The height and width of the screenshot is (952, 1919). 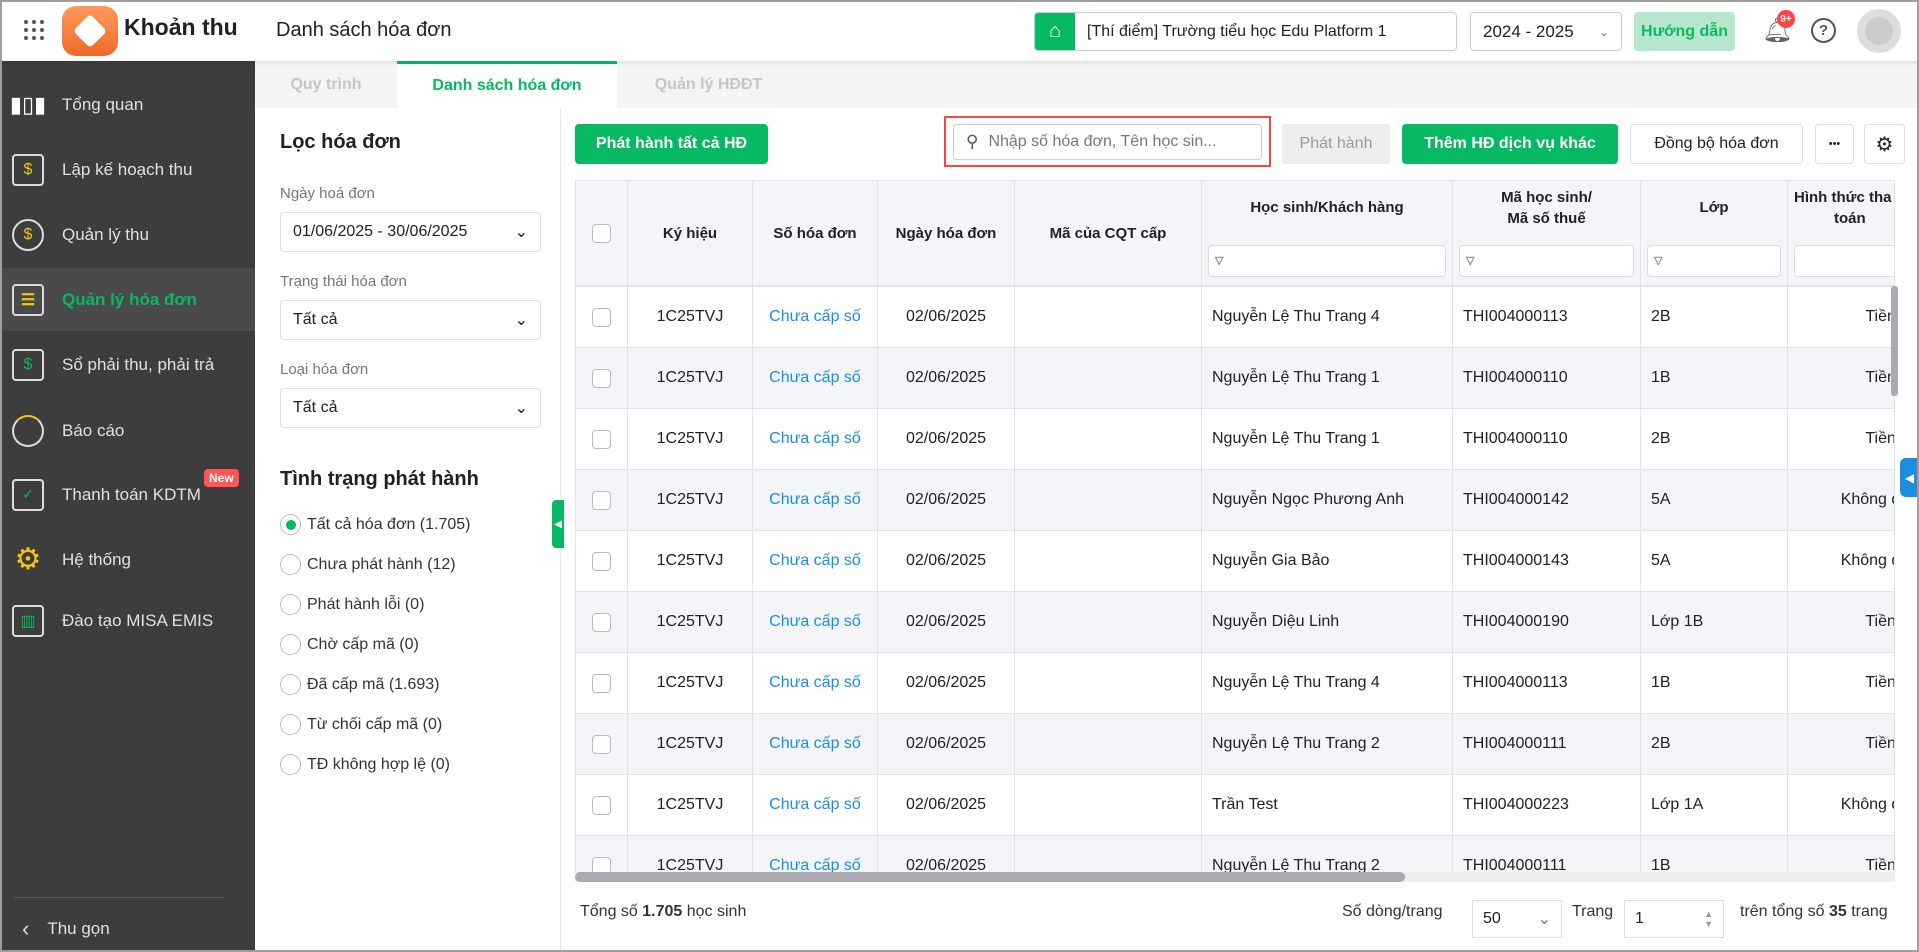 I want to click on header-select-all, so click(x=602, y=233).